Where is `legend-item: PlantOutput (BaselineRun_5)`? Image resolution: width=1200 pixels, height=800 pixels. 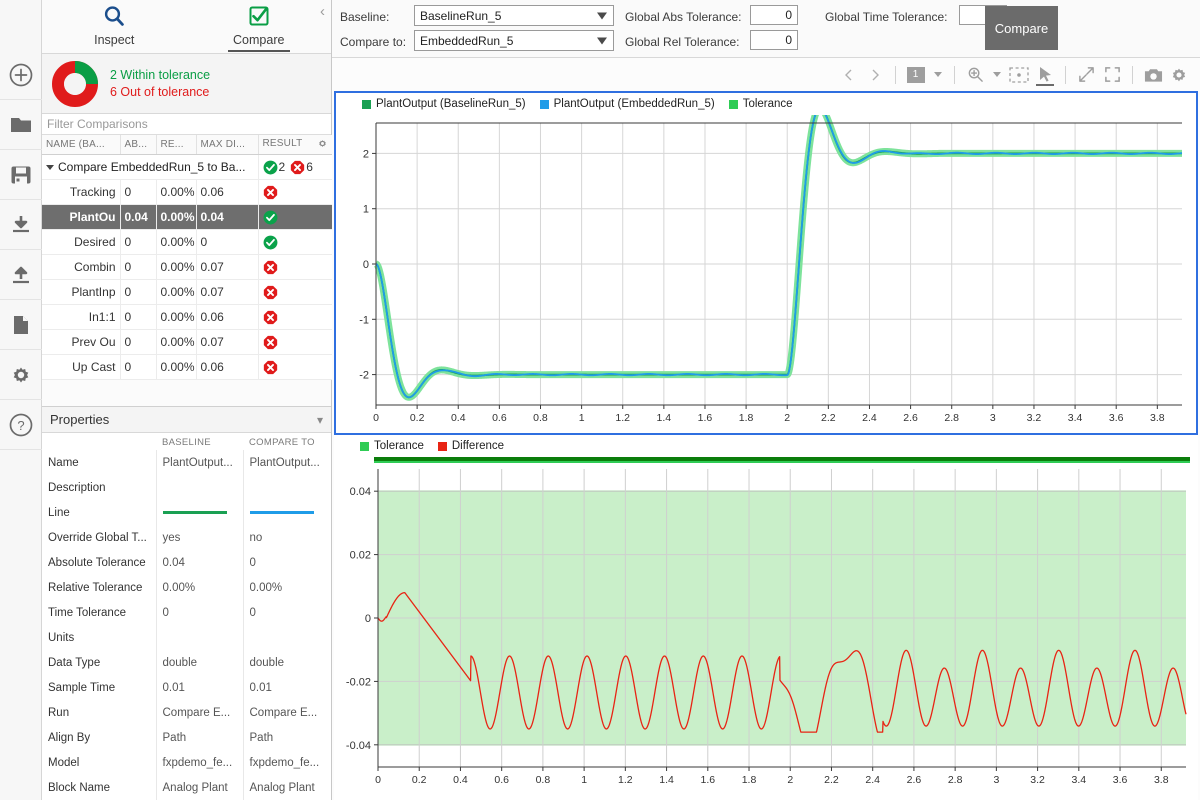 legend-item: PlantOutput (BaselineRun_5) is located at coordinates (444, 104).